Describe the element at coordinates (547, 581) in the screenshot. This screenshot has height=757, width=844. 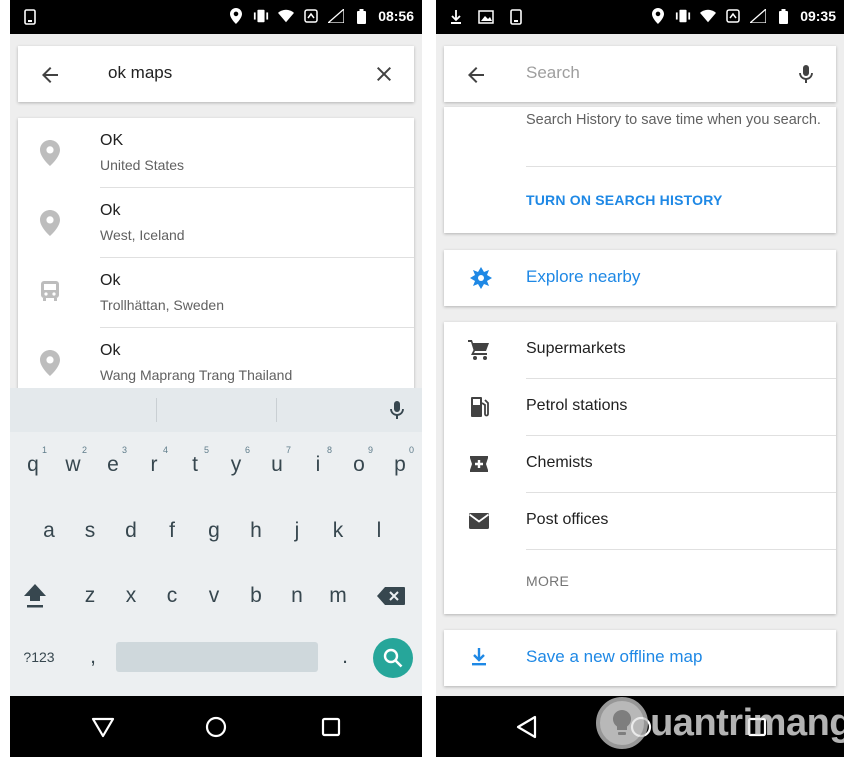
I see `more-categories-button: MORE` at that location.